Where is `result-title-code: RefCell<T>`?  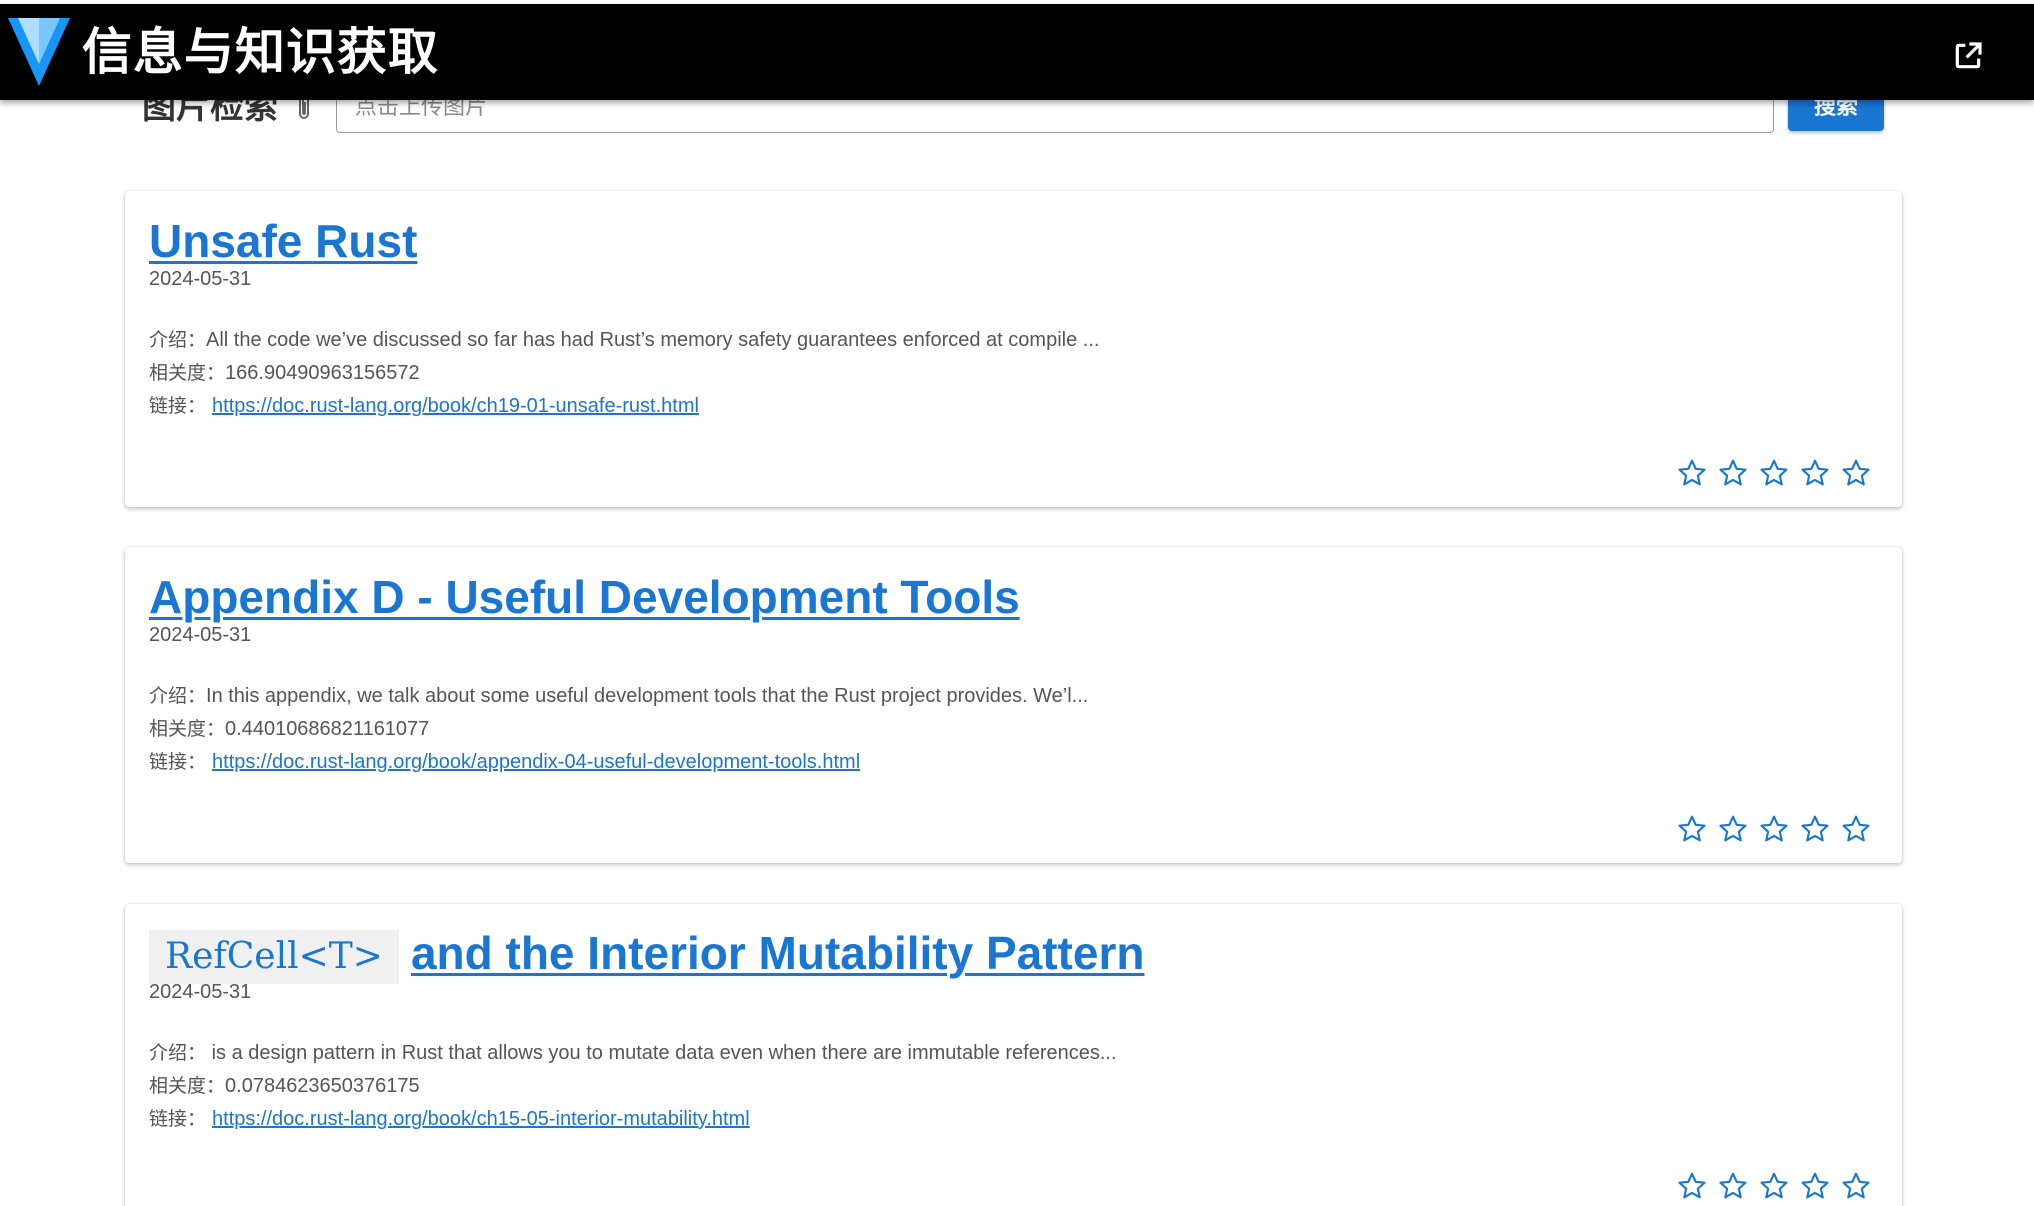 result-title-code: RefCell<T> is located at coordinates (274, 956).